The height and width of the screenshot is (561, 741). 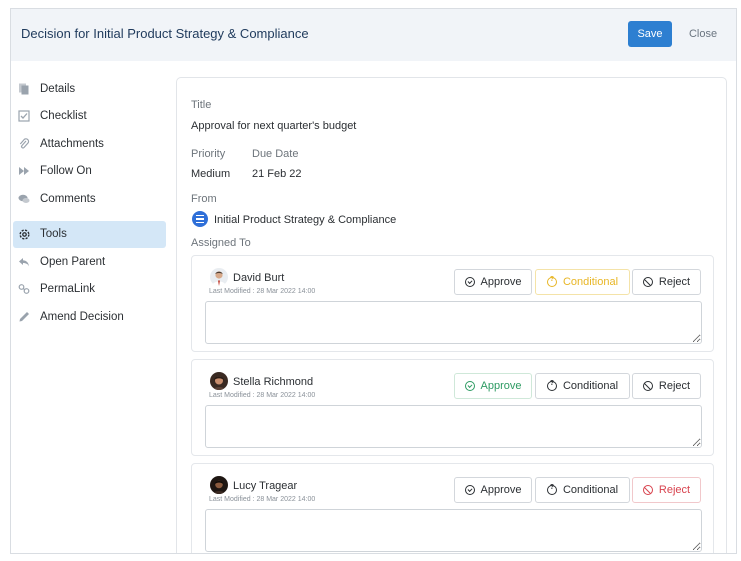 I want to click on from-label: From, so click(x=204, y=199).